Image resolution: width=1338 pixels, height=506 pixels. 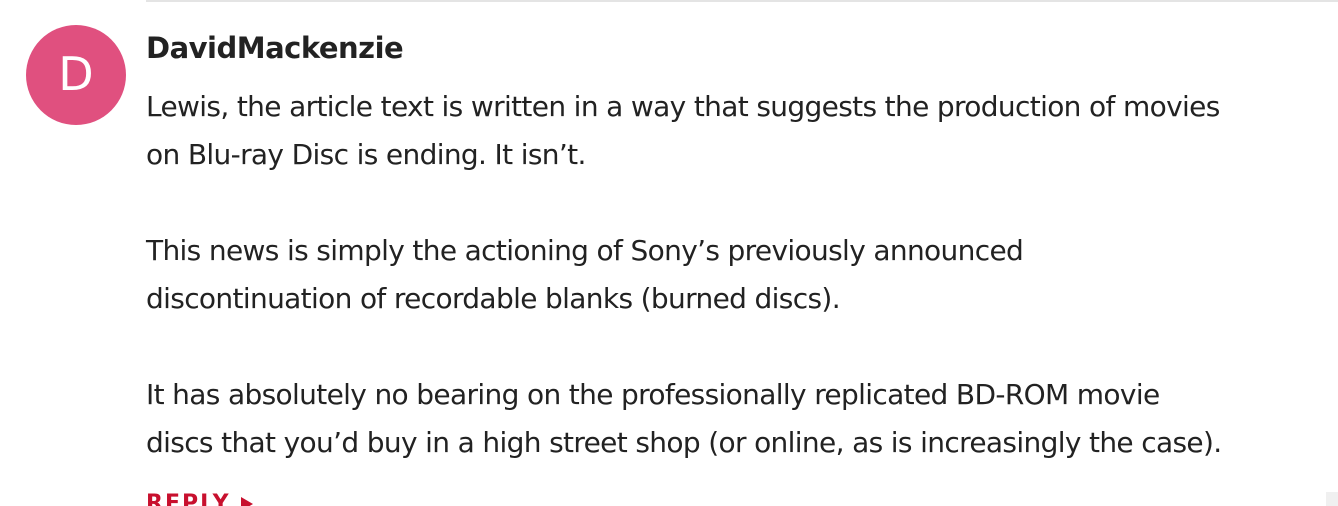 I want to click on avatar: D, so click(x=76, y=75).